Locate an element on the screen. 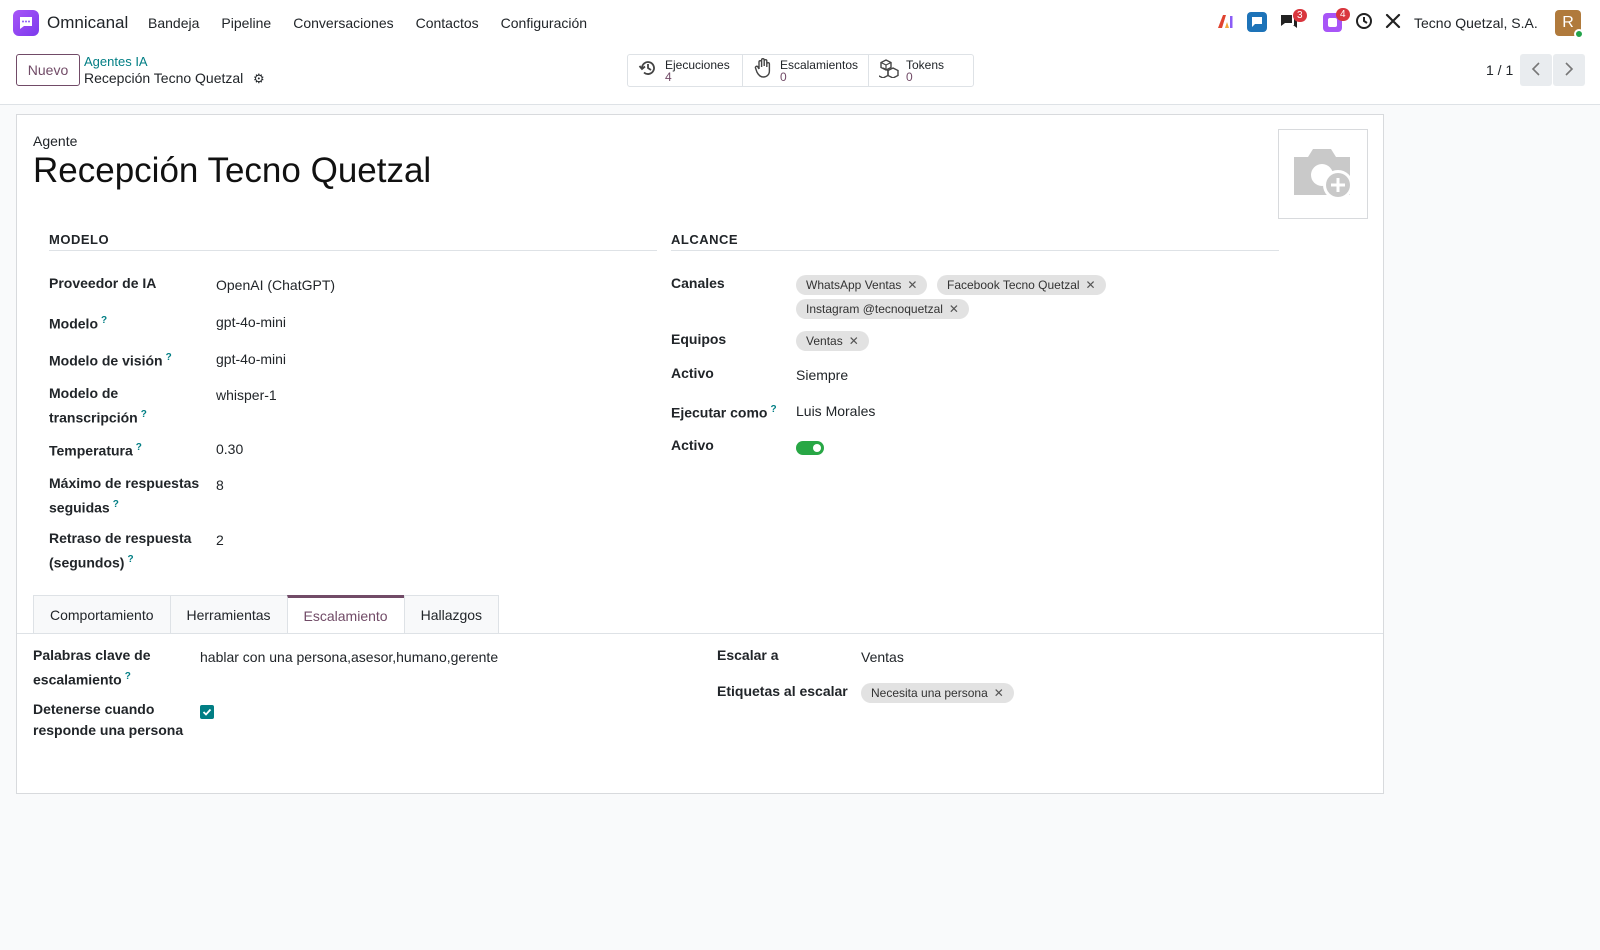 The height and width of the screenshot is (950, 1600). transcription-model-field: whisper-1 is located at coordinates (246, 395).